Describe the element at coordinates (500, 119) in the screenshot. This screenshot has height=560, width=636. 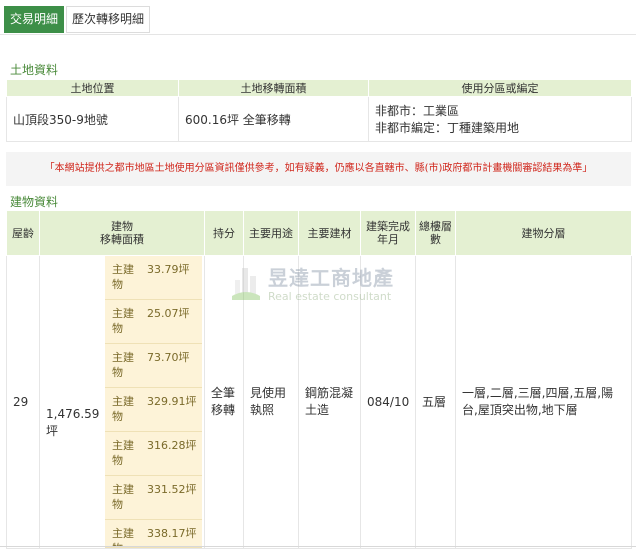
I see `land-zoning: 非都市：工業區 非都市編定：丁種建築用地` at that location.